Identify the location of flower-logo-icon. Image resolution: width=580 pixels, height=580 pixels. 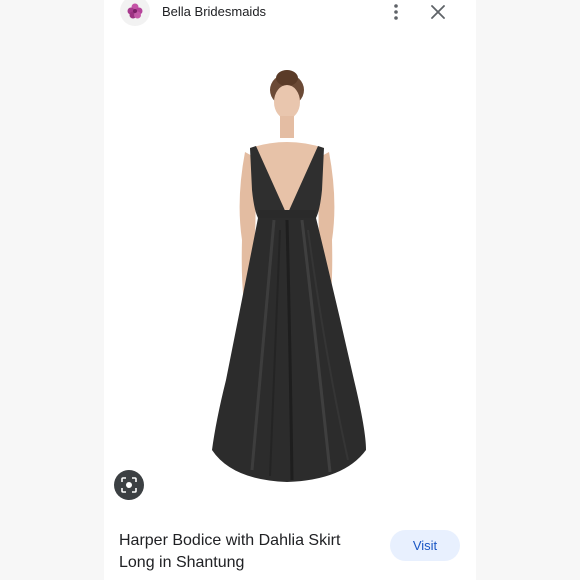
(135, 11).